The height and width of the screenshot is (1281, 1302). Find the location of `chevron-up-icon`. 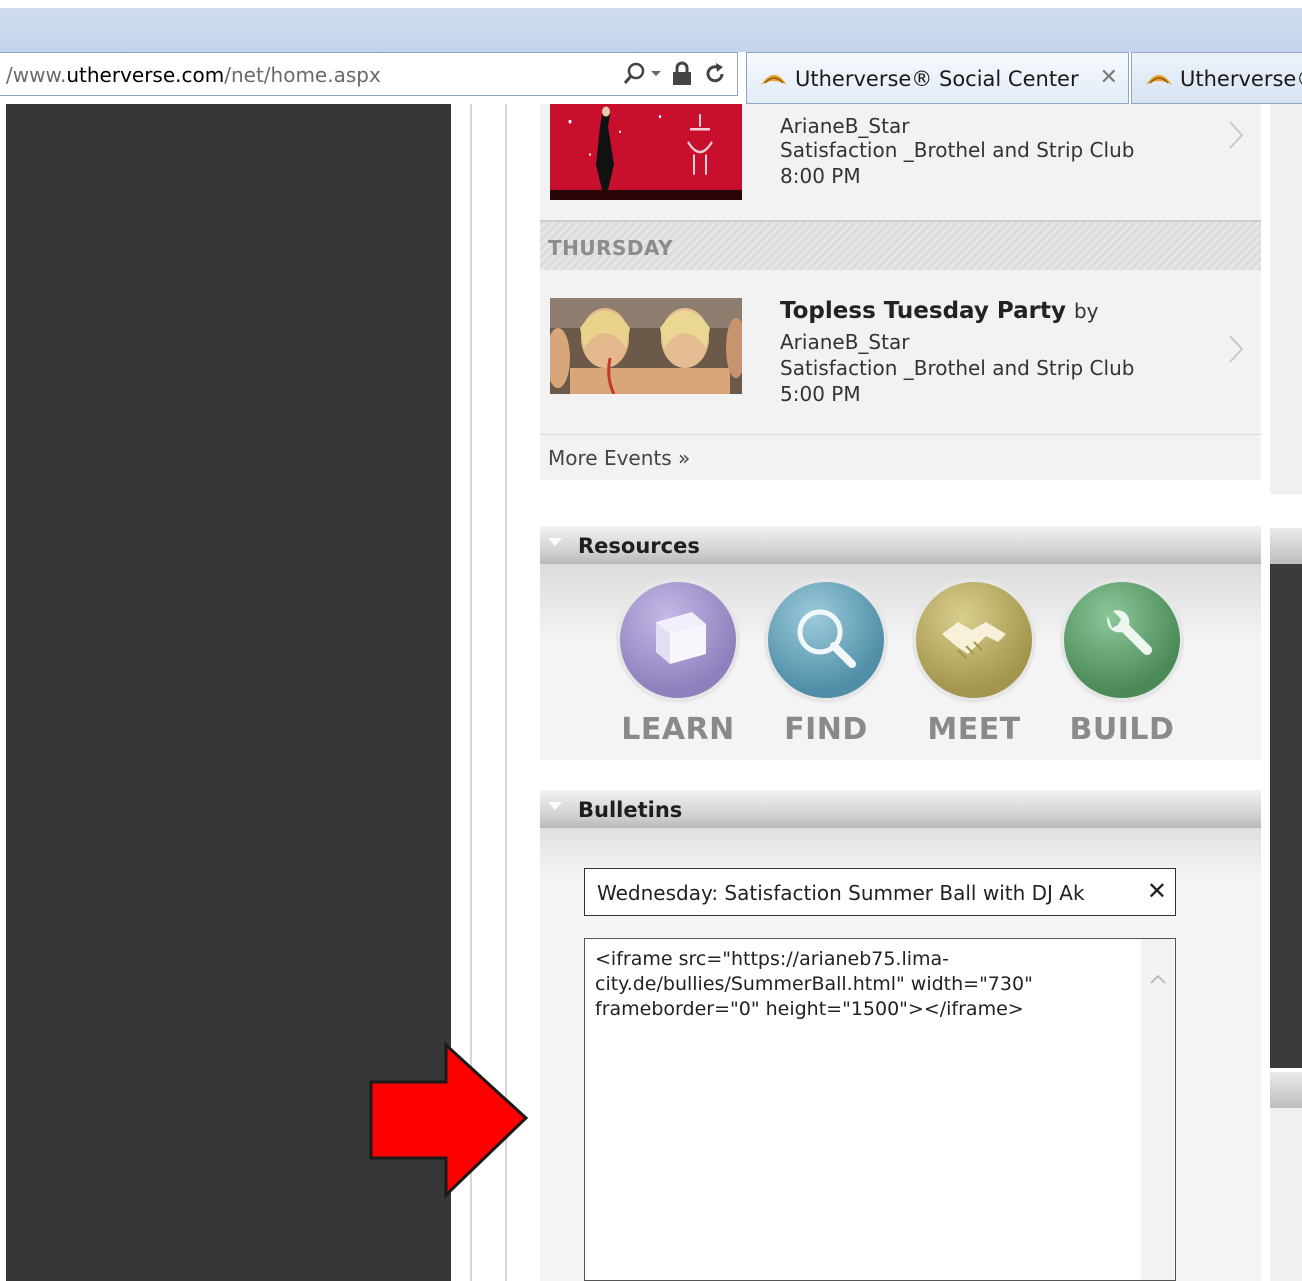

chevron-up-icon is located at coordinates (1158, 979).